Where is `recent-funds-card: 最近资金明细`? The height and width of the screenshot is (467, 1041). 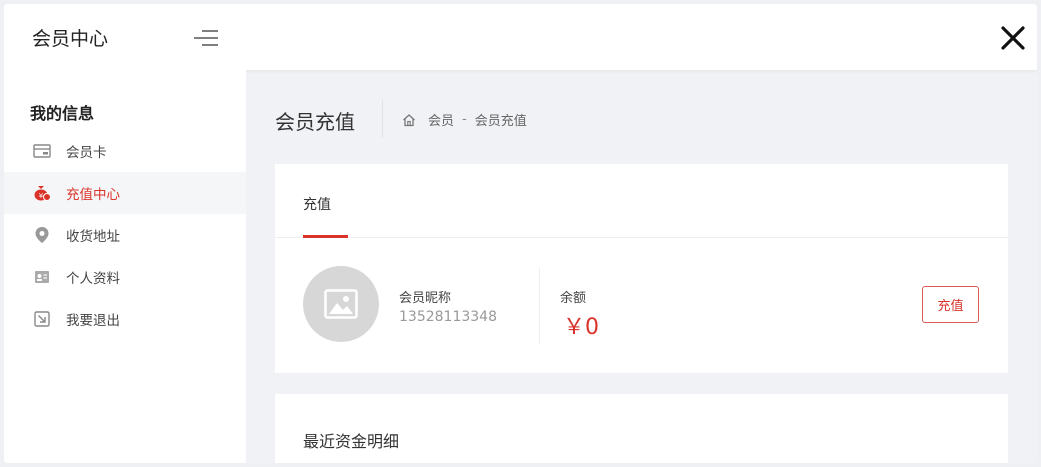 recent-funds-card: 最近资金明细 is located at coordinates (641, 428).